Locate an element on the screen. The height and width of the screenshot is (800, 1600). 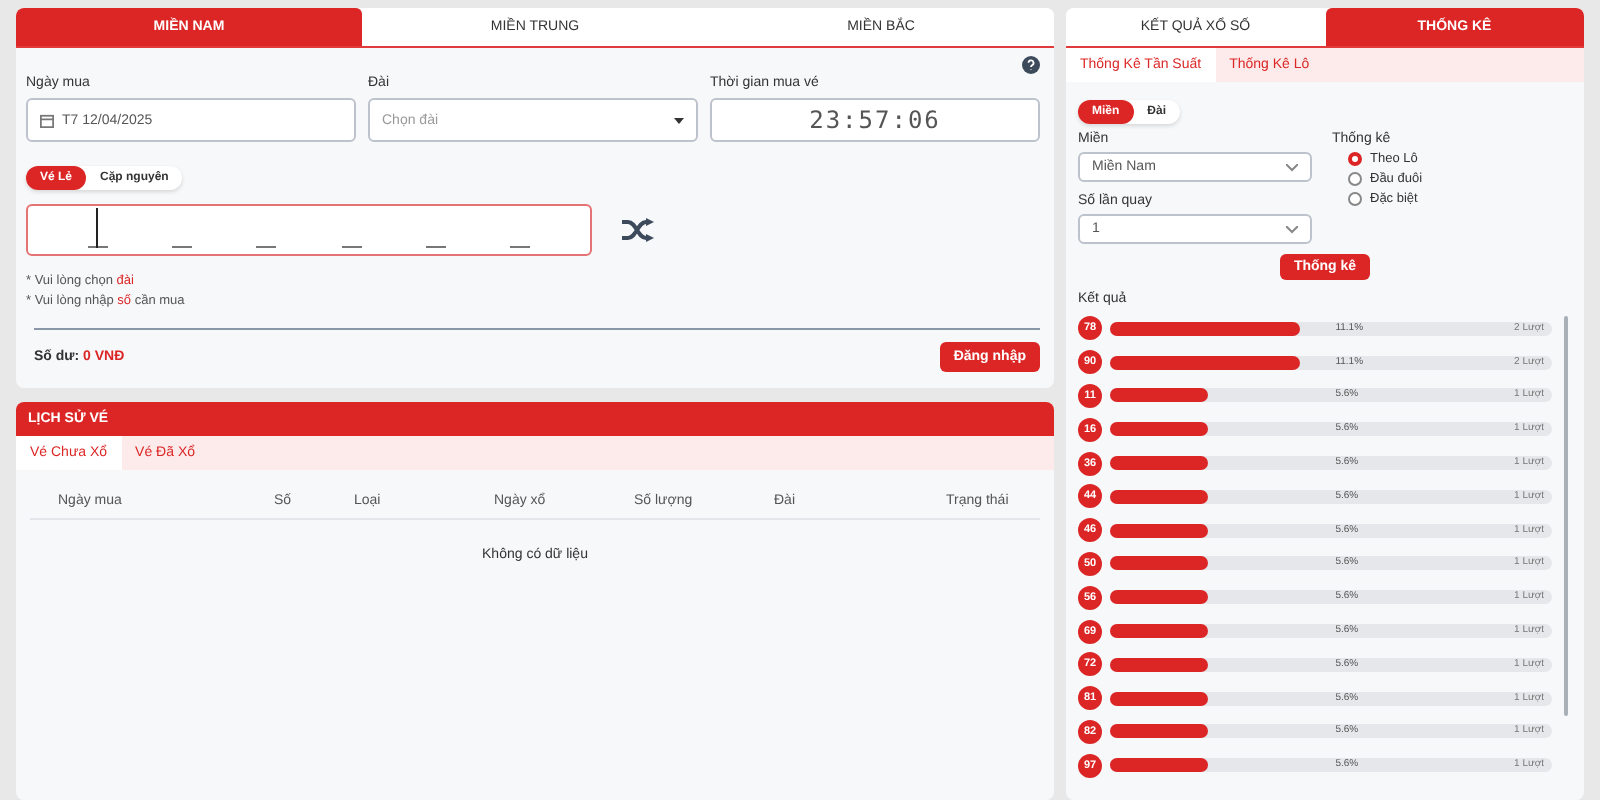
help-icon is located at coordinates (1031, 65).